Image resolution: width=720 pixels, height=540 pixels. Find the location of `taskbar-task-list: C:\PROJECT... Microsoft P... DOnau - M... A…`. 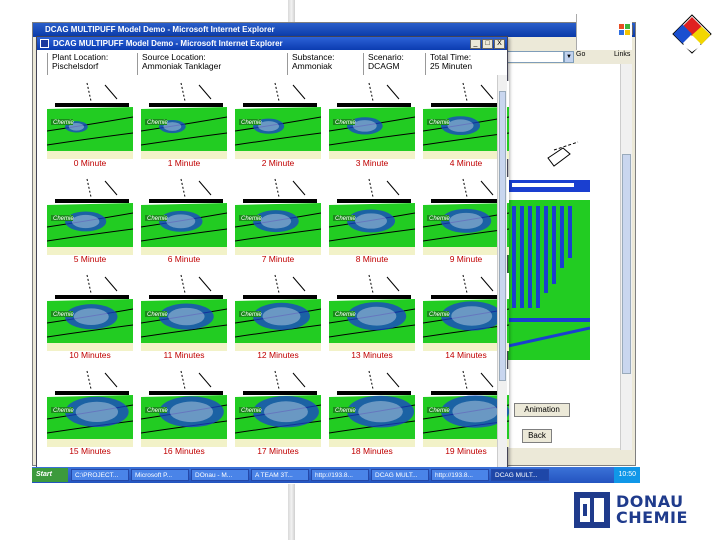

taskbar-task-list: C:\PROJECT... Microsoft P... DOnau - M... A… is located at coordinates (311, 475).